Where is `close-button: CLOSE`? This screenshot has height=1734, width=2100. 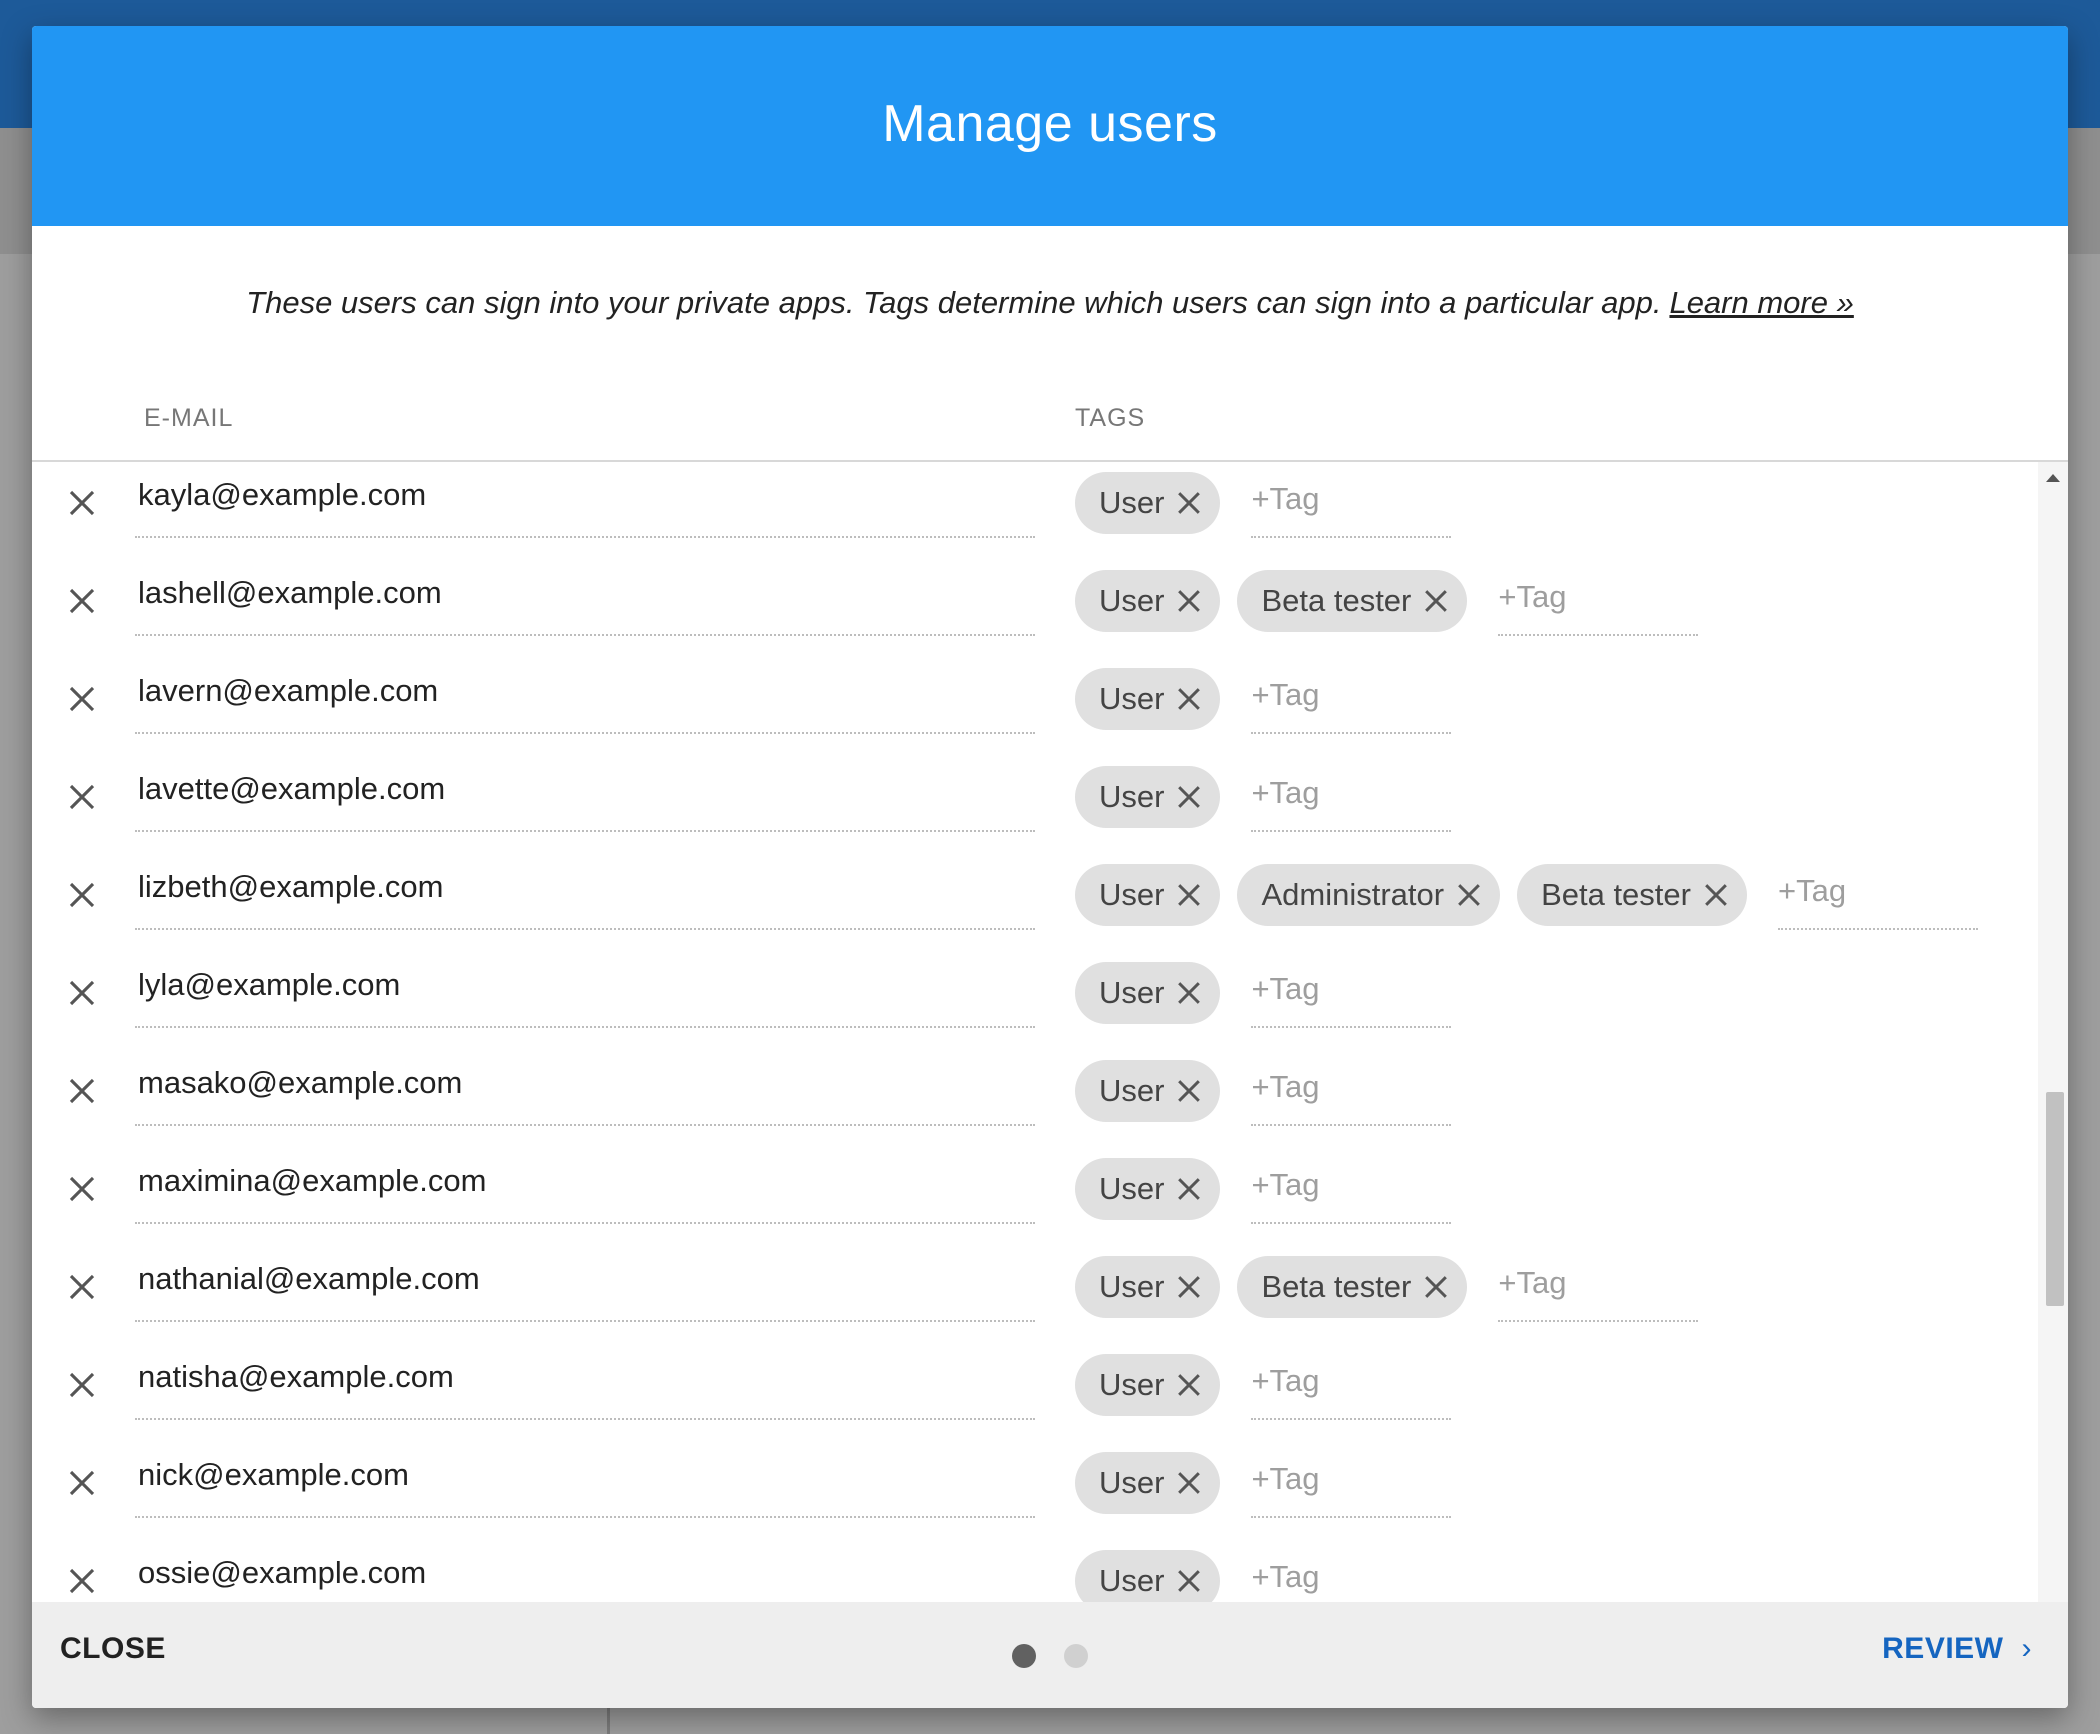
close-button: CLOSE is located at coordinates (113, 1649).